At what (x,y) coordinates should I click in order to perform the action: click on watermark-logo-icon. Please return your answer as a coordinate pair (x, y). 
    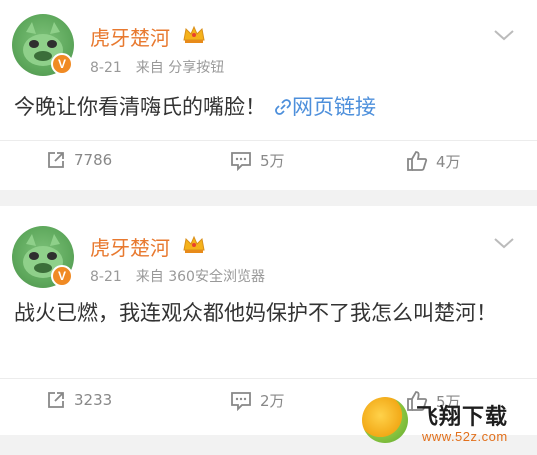
    Looking at the image, I should click on (385, 420).